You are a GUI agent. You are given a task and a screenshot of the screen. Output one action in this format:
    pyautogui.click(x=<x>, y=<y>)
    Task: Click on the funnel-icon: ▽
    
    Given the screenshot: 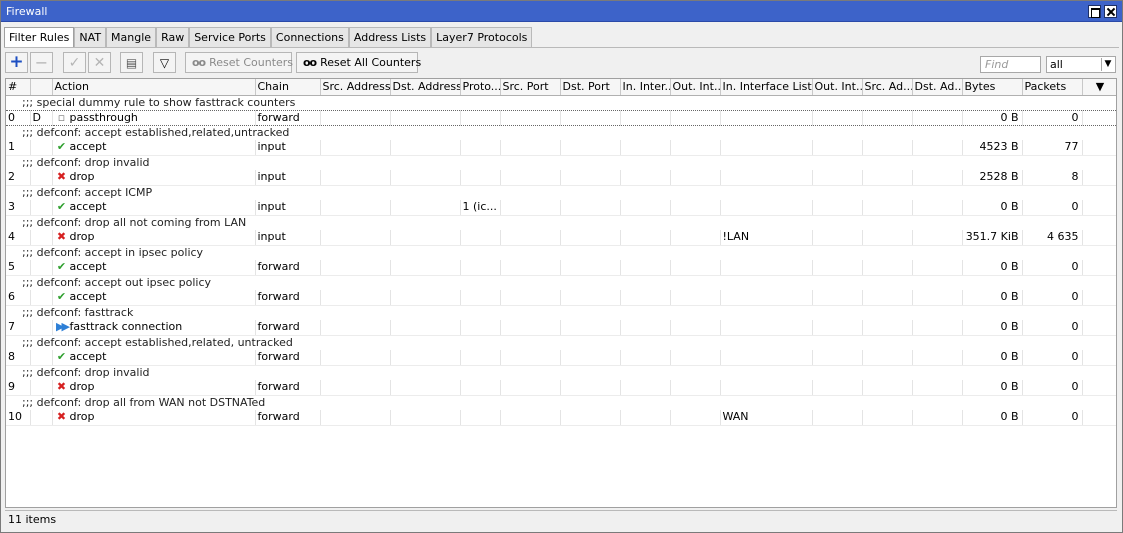 What is the action you would take?
    pyautogui.click(x=164, y=62)
    